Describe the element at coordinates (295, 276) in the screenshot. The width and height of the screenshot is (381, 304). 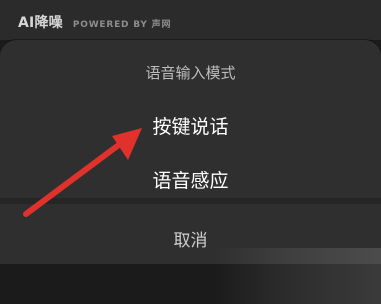
I see `corner-watermark-area` at that location.